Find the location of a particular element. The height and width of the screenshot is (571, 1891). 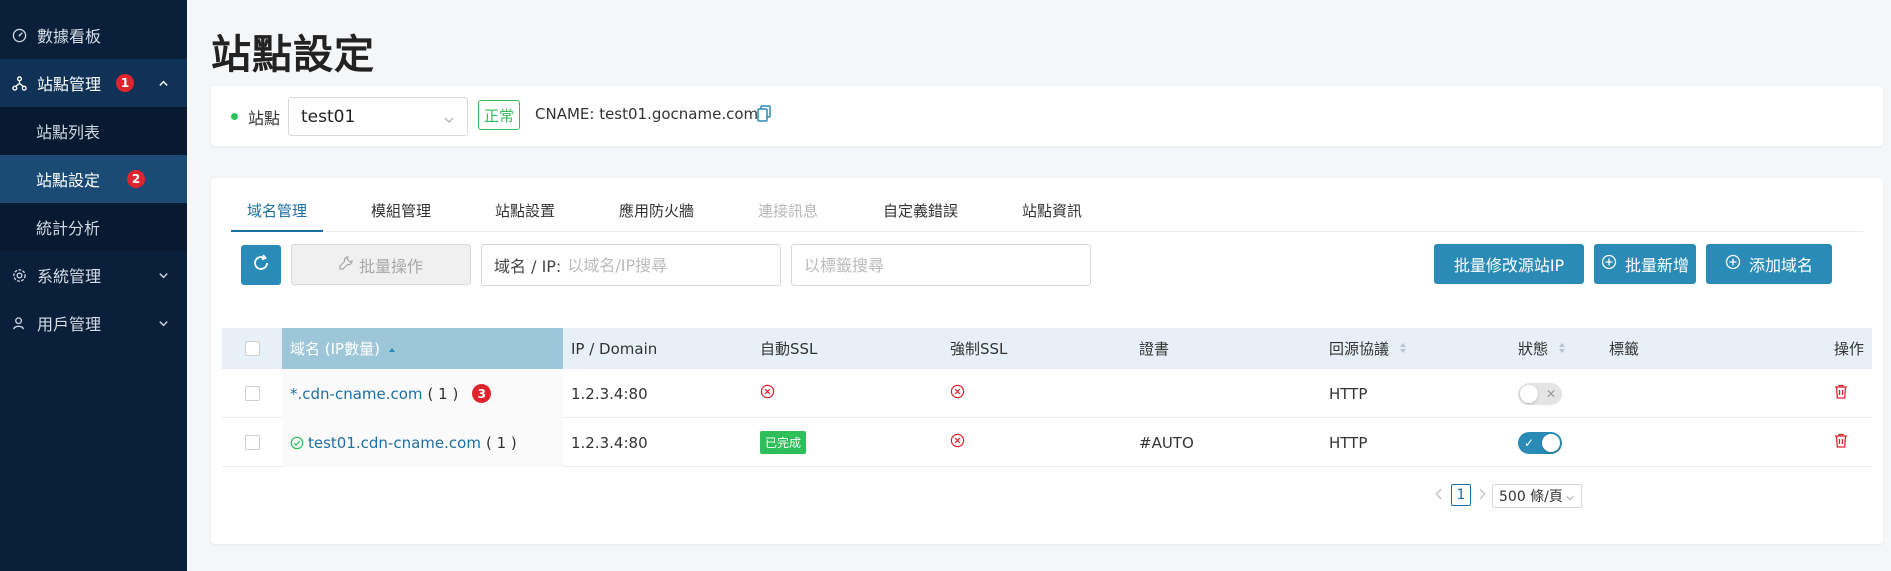

select-all-checkbox is located at coordinates (252, 348).